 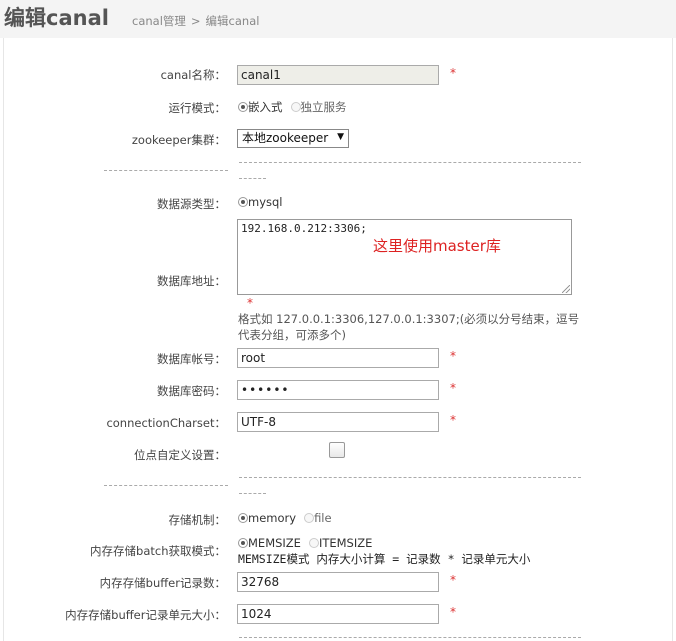 I want to click on db-address-textarea: 192.168.0.212:3306;, so click(x=404, y=257).